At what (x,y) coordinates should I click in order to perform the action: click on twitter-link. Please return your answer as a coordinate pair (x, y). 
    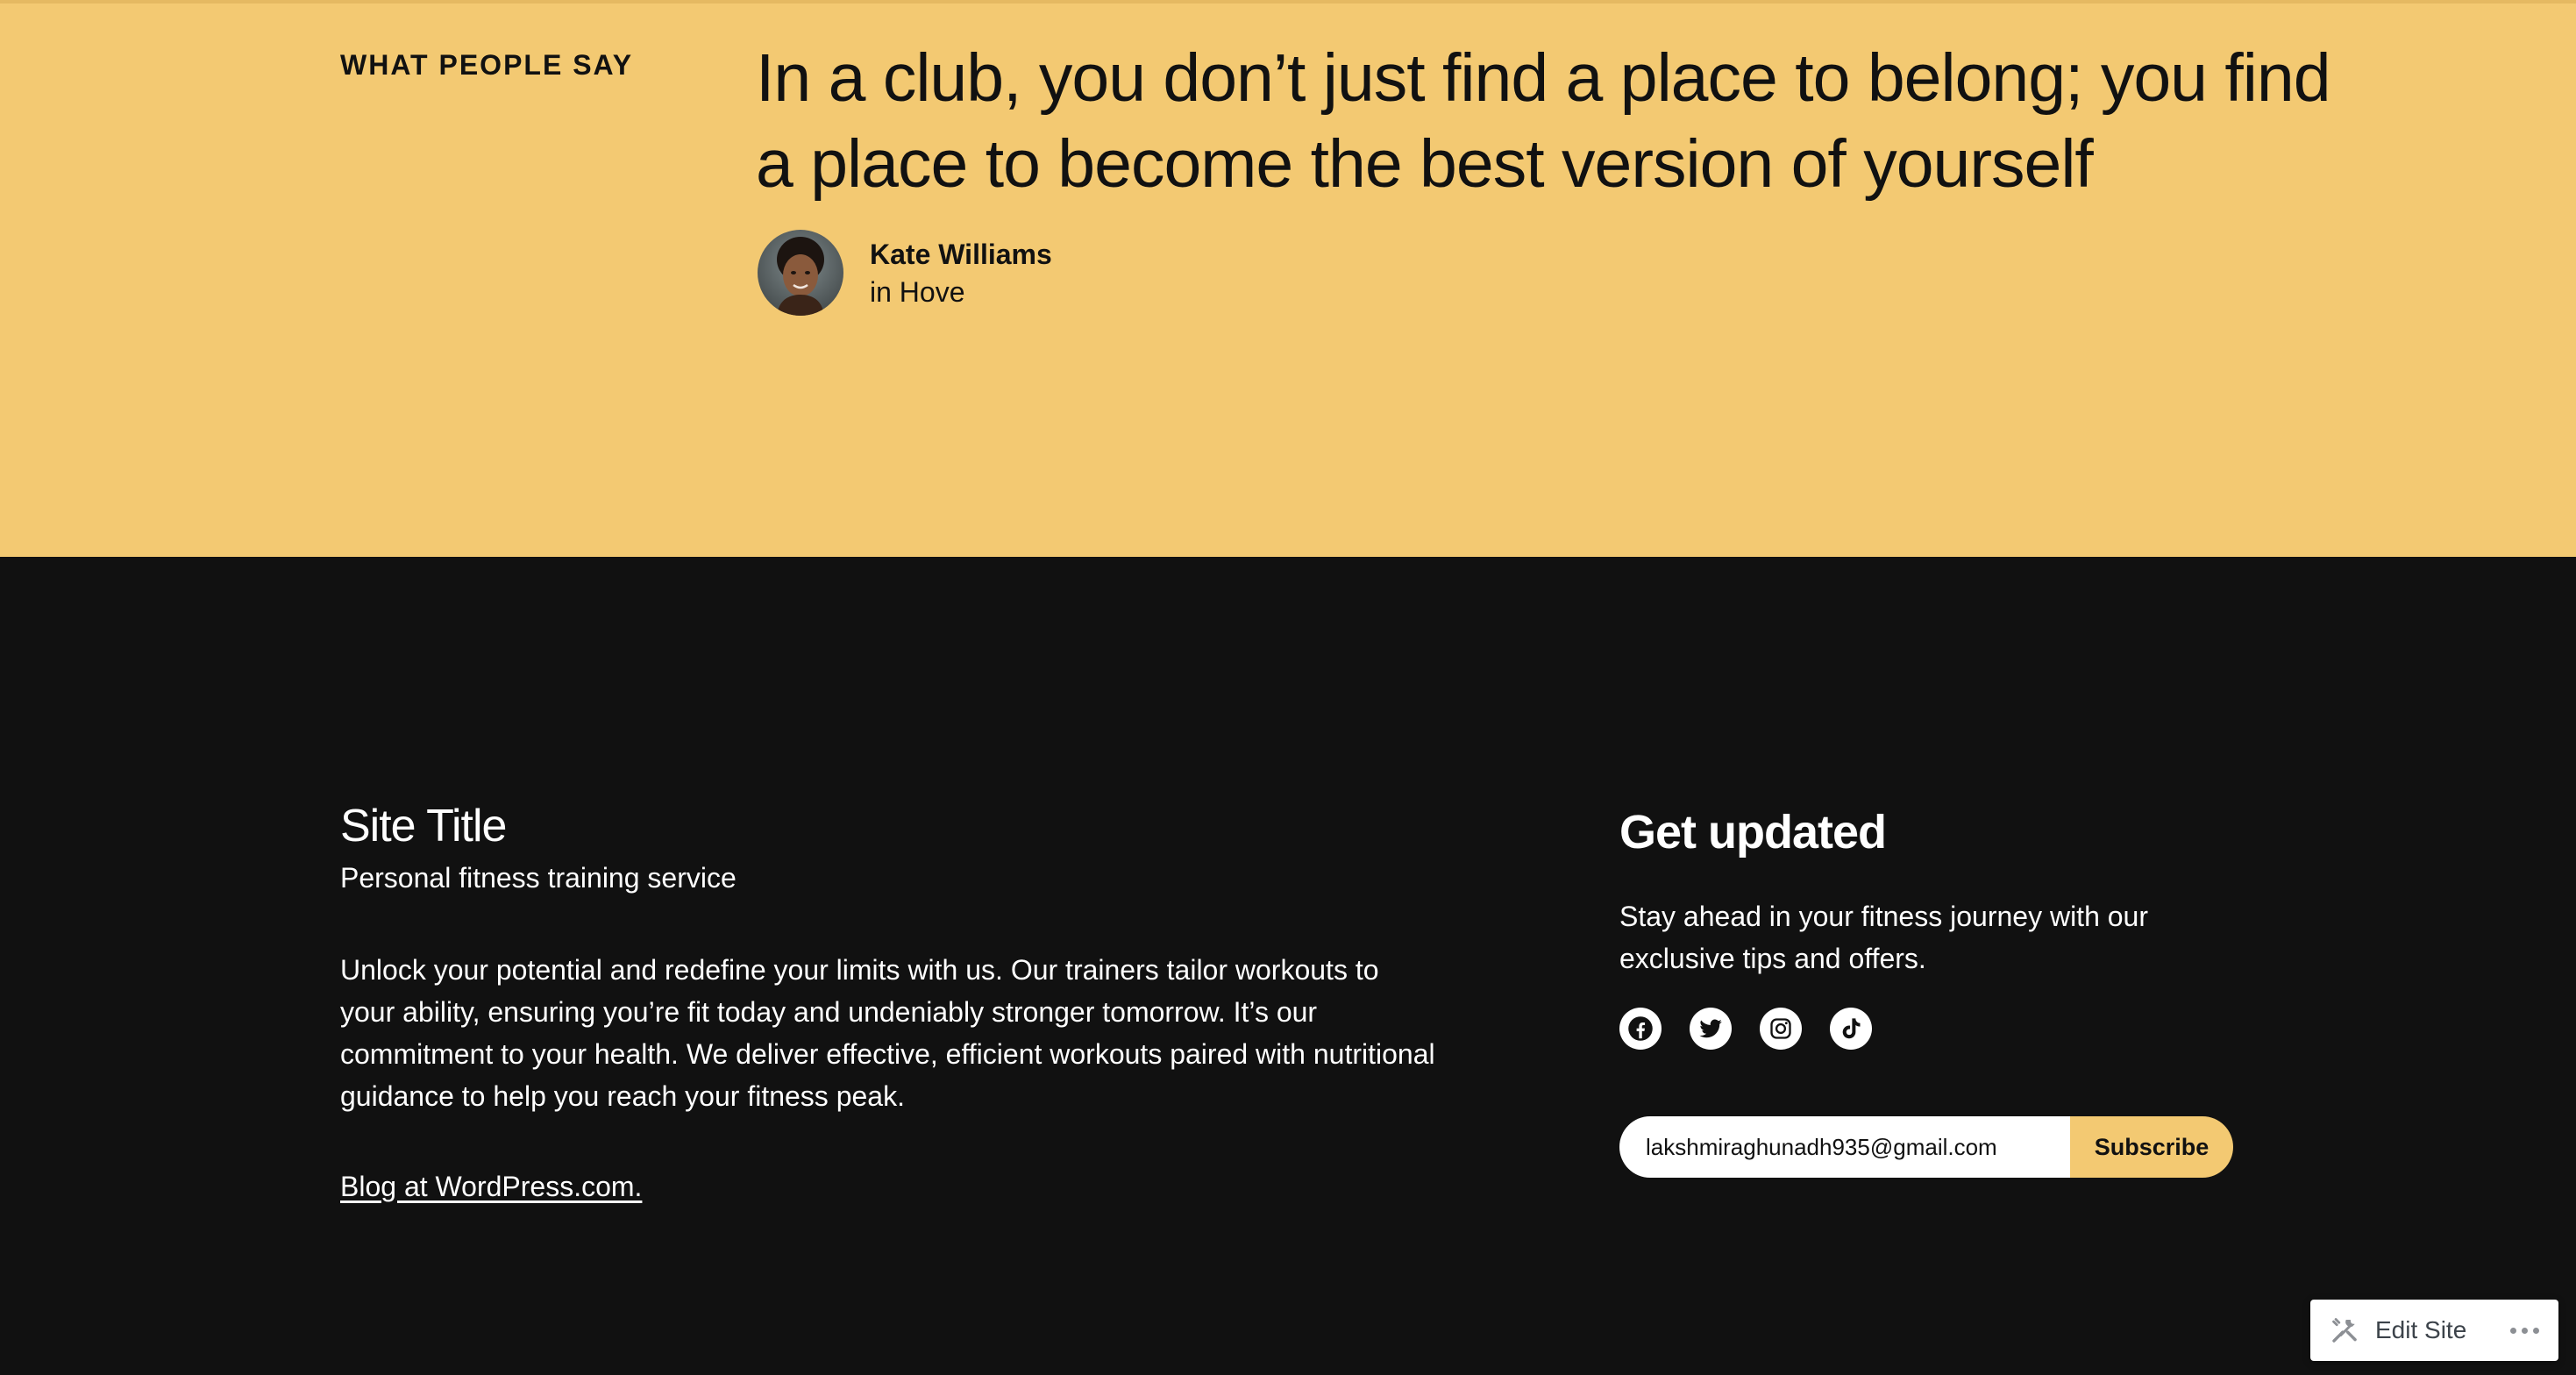
    Looking at the image, I should click on (1711, 1029).